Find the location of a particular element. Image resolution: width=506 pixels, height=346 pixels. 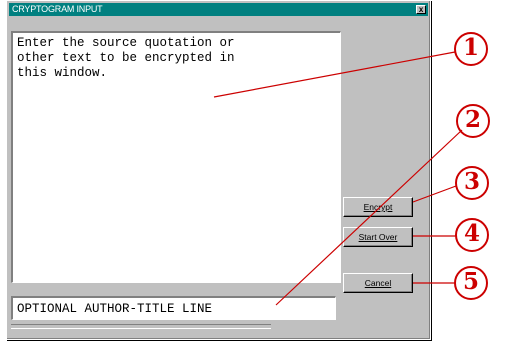

close-button: x is located at coordinates (421, 9).